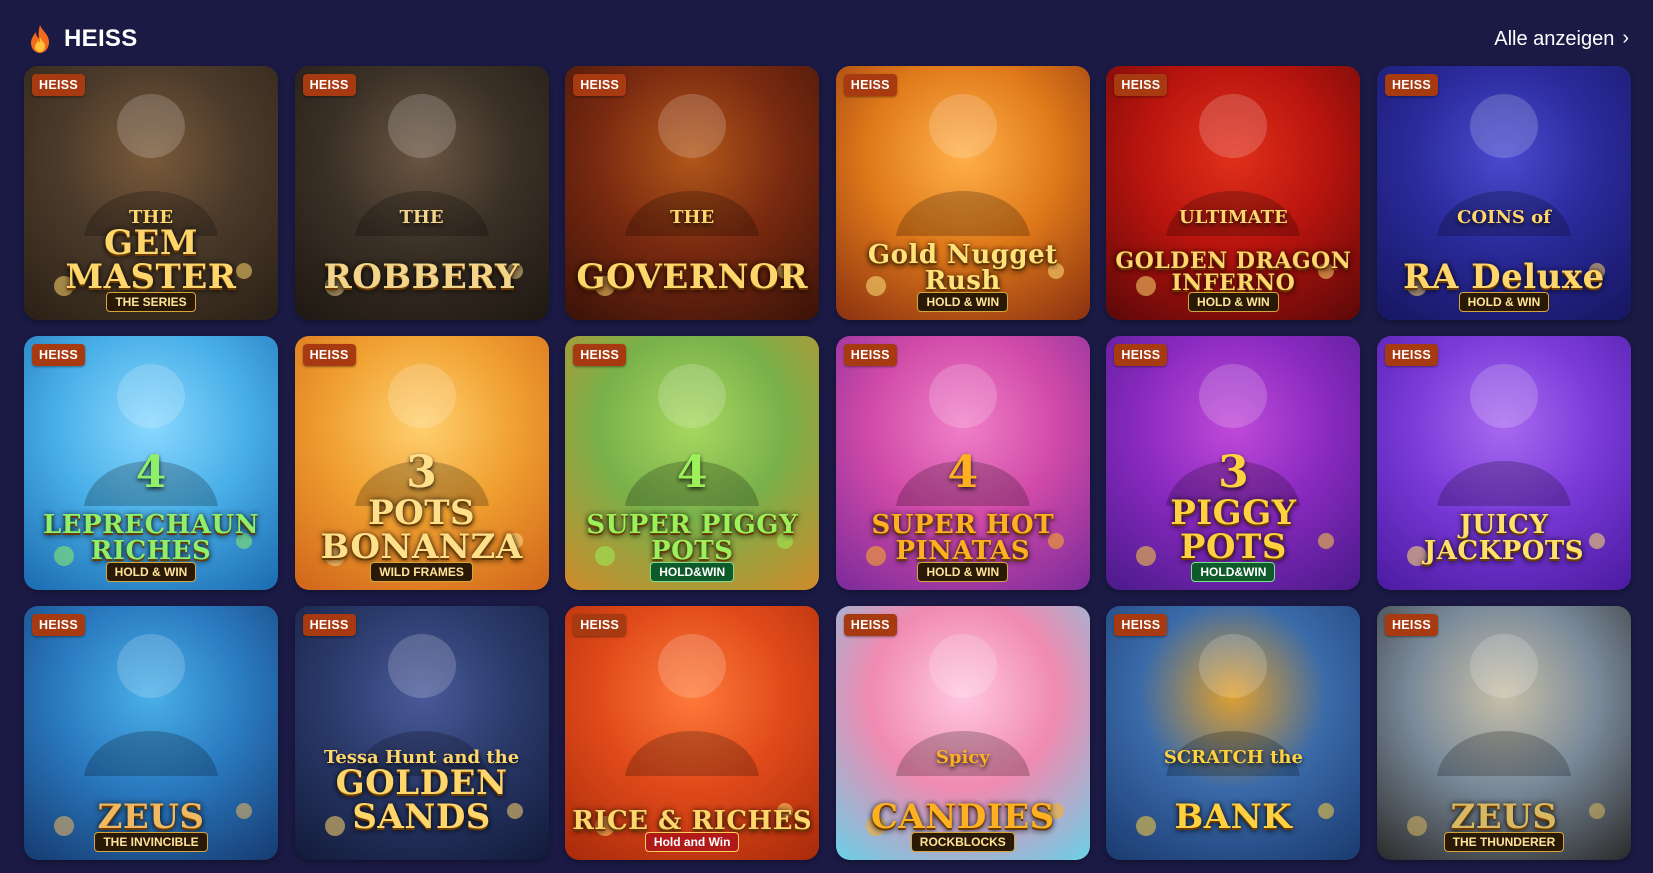 This screenshot has width=1653, height=873. Describe the element at coordinates (1233, 757) in the screenshot. I see `game-title-kicker: SCRATCH the` at that location.